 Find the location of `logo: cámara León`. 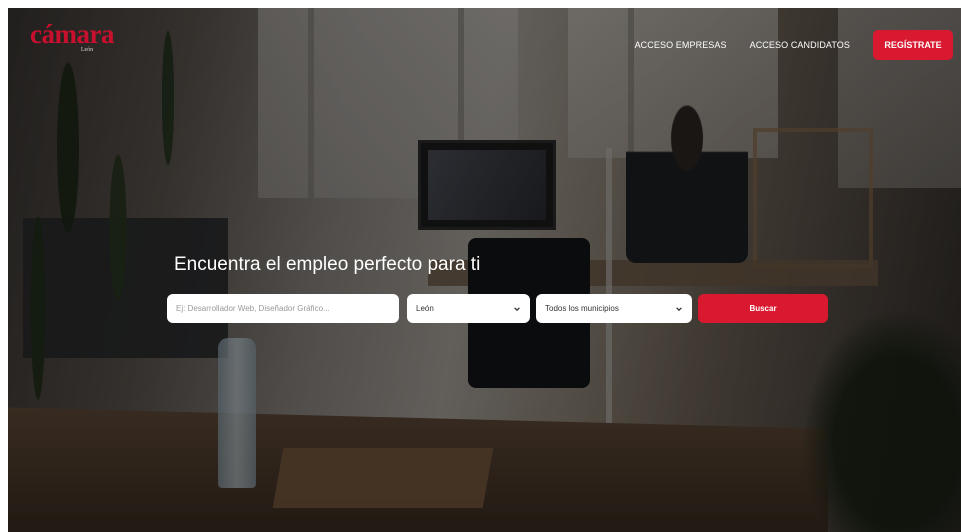

logo: cámara León is located at coordinates (72, 36).